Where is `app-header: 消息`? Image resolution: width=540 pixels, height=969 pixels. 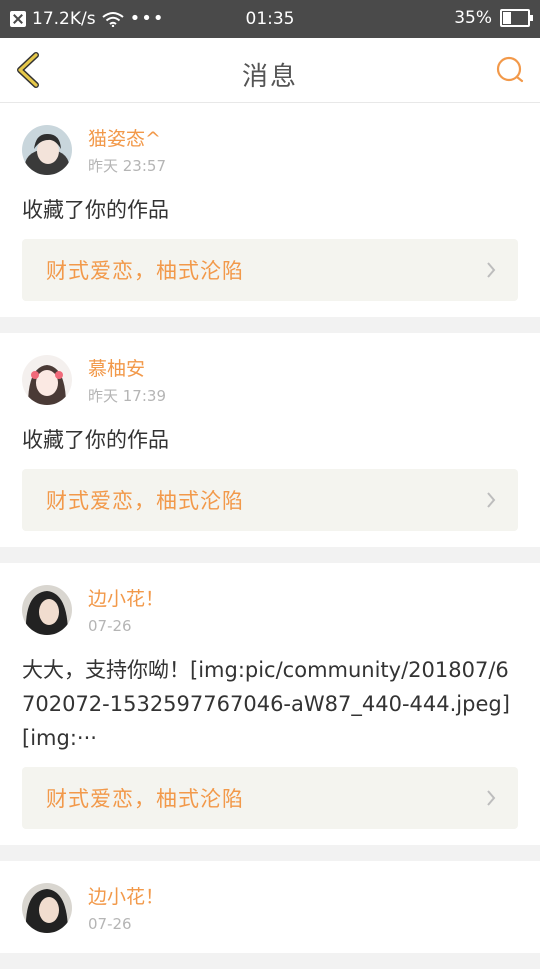 app-header: 消息 is located at coordinates (270, 70).